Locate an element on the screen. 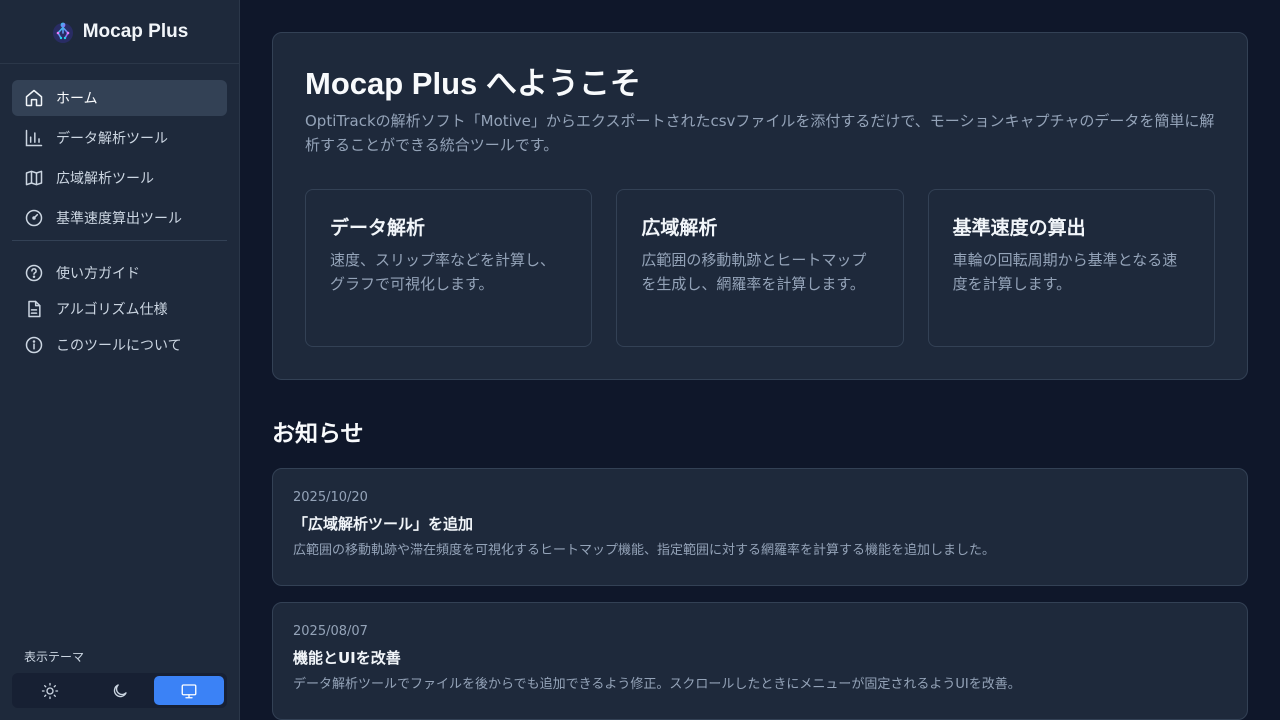 This screenshot has width=1280, height=720. secondary-nav: 使い方ガイド アルゴリズム仕様 このツールについて is located at coordinates (119, 301).